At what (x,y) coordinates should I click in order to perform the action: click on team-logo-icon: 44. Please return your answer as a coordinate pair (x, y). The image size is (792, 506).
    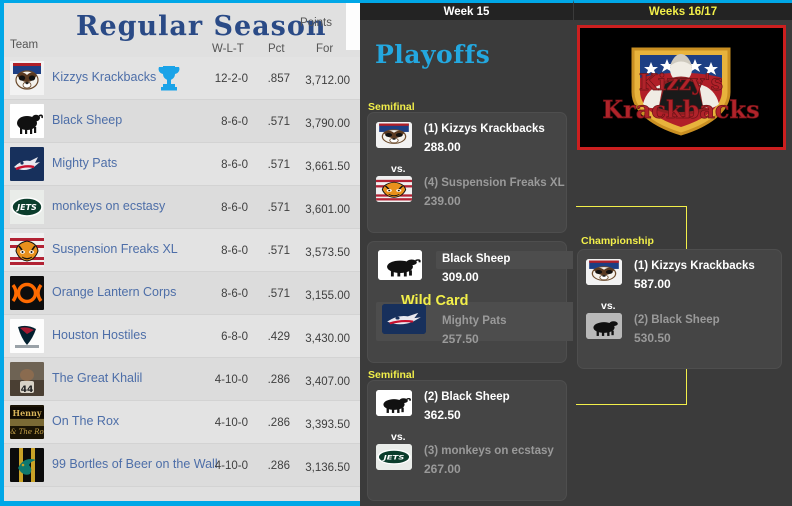
    Looking at the image, I should click on (27, 379).